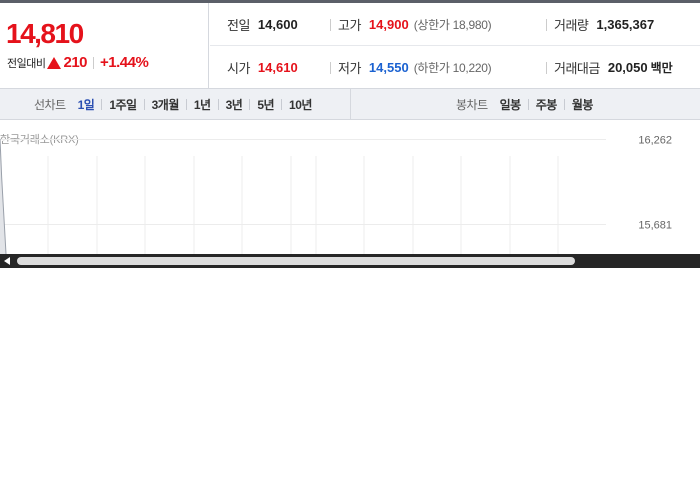 The width and height of the screenshot is (700, 490). Describe the element at coordinates (411, 24) in the screenshot. I see `stat-high: 고가 14,900 (상한가 18,980)` at that location.